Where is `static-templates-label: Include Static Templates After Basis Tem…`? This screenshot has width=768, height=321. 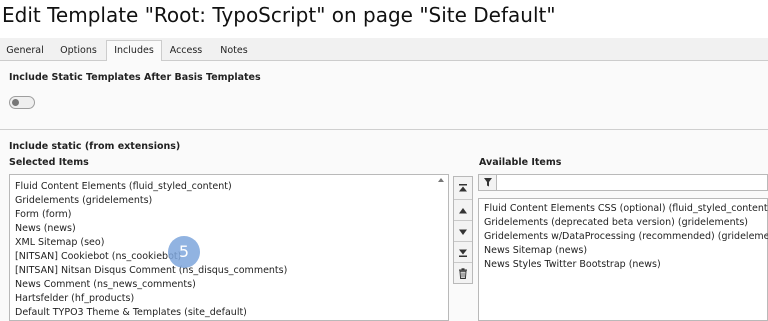 static-templates-label: Include Static Templates After Basis Tem… is located at coordinates (135, 77).